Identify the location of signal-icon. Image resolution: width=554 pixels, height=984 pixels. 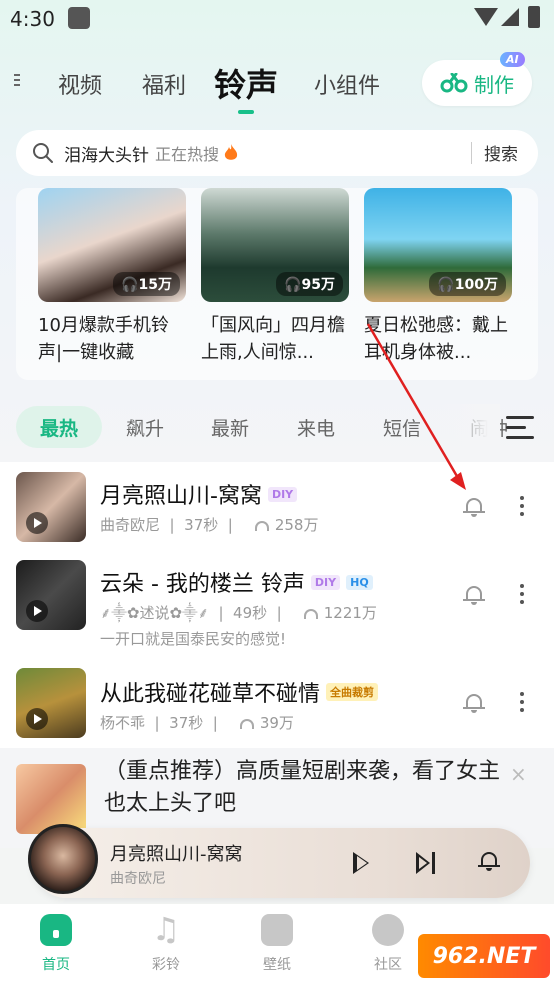
(510, 17).